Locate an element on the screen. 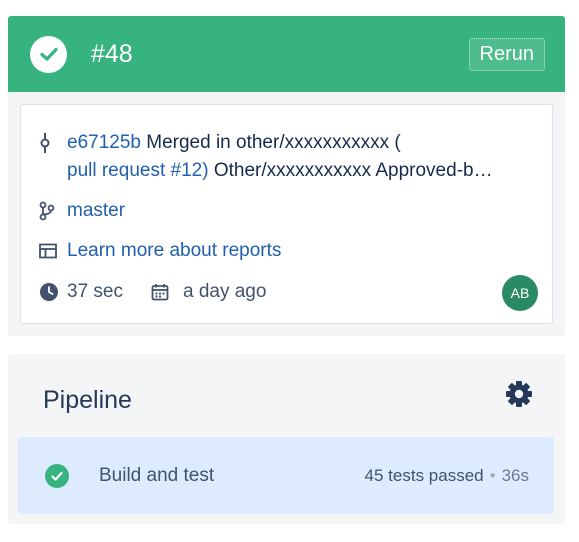 Image resolution: width=579 pixels, height=542 pixels. step-meta: 45 tests passed • 36s is located at coordinates (447, 476).